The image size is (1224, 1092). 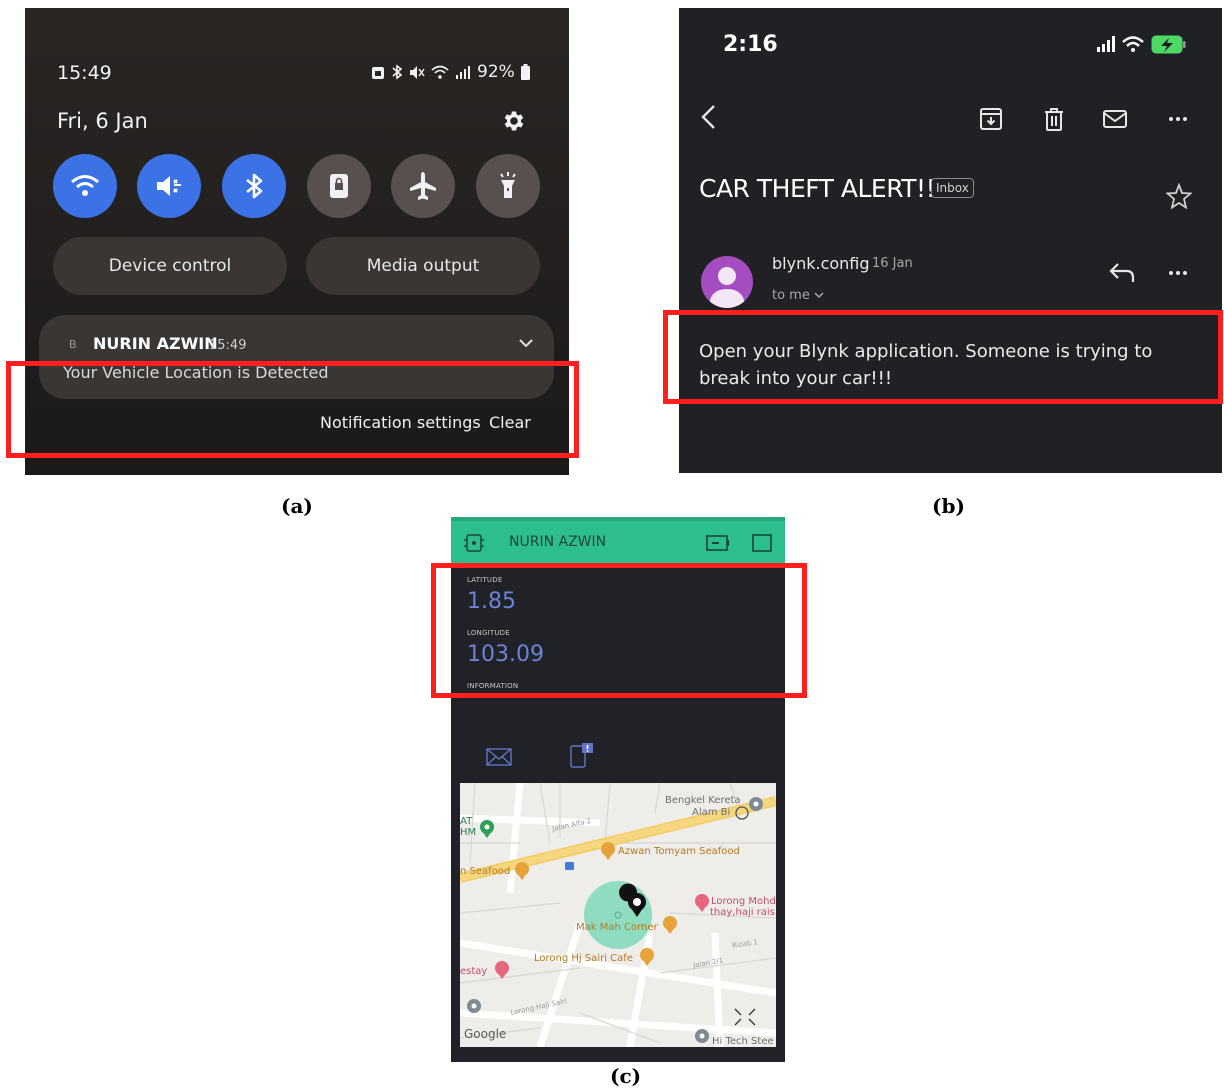 I want to click on person-icon, so click(x=727, y=287).